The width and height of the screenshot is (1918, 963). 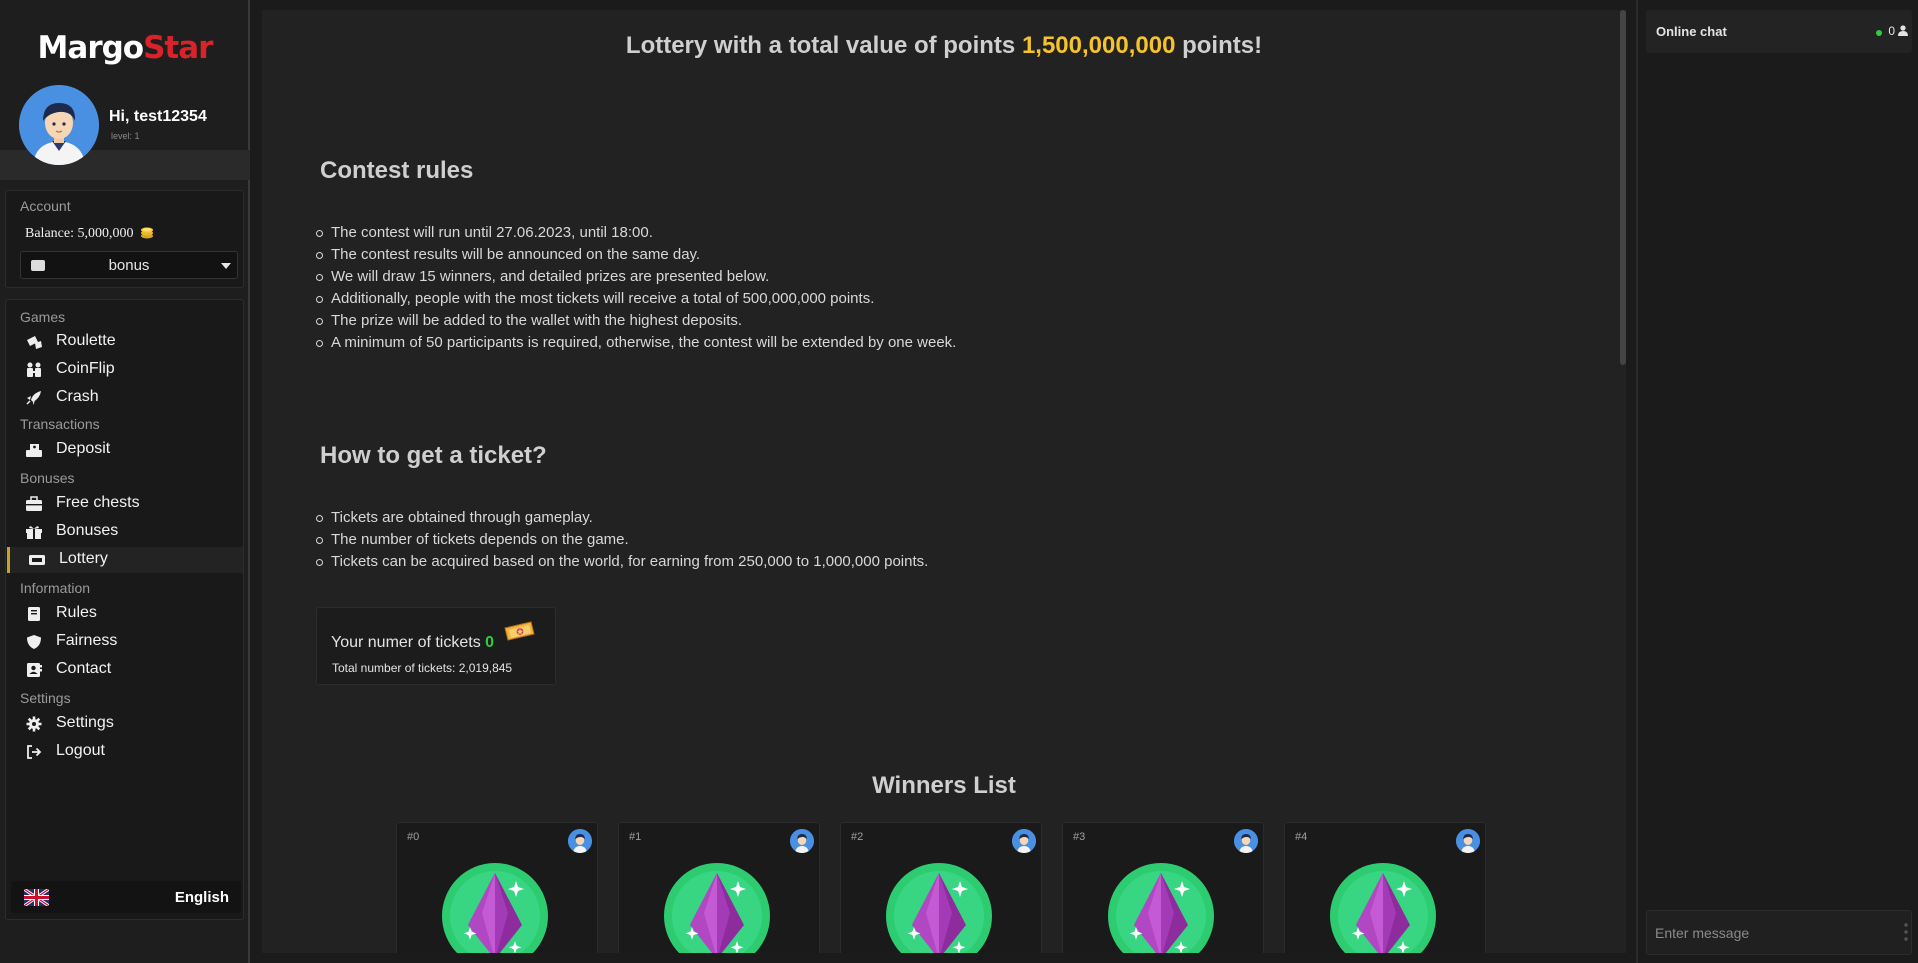 I want to click on nav-item-deposit: Deposit, so click(x=125, y=450).